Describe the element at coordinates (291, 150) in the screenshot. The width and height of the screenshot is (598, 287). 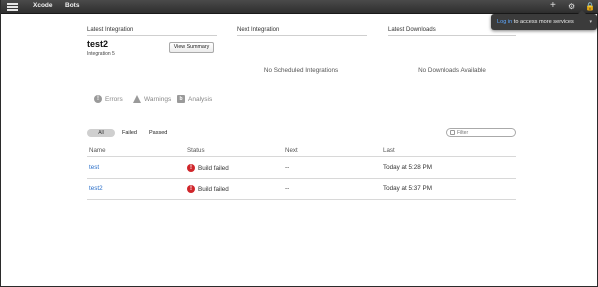
I see `column-header-next: Next` at that location.